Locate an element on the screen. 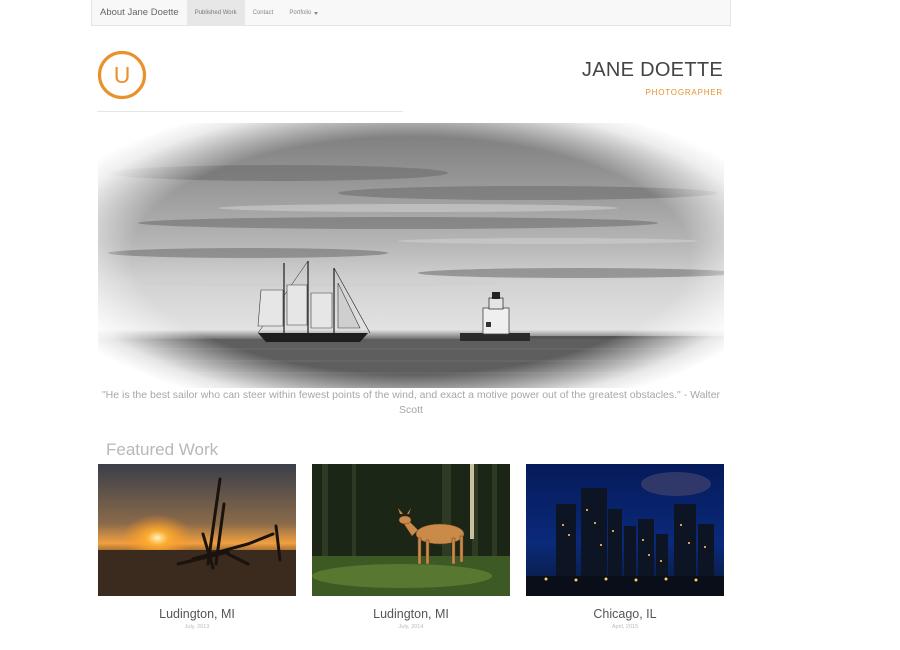  header-divider is located at coordinates (250, 111).